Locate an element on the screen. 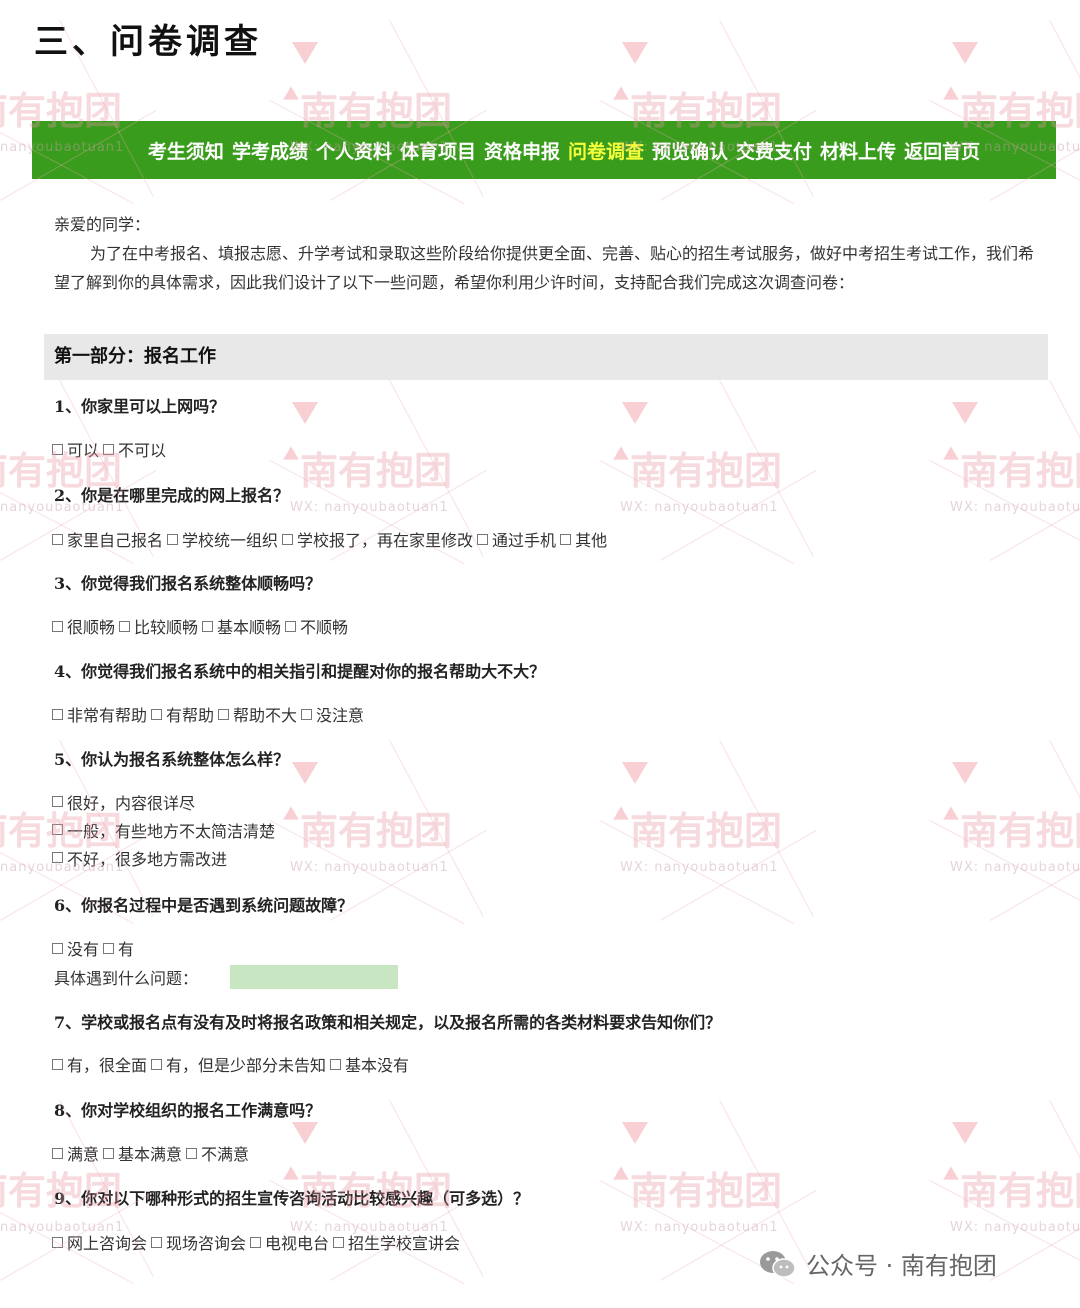 The height and width of the screenshot is (1308, 1080). option: 不满意 is located at coordinates (217, 1153).